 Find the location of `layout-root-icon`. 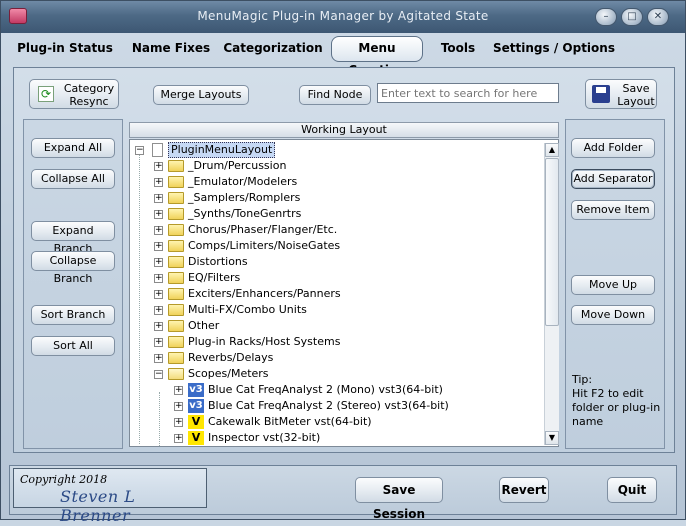

layout-root-icon is located at coordinates (157, 150).